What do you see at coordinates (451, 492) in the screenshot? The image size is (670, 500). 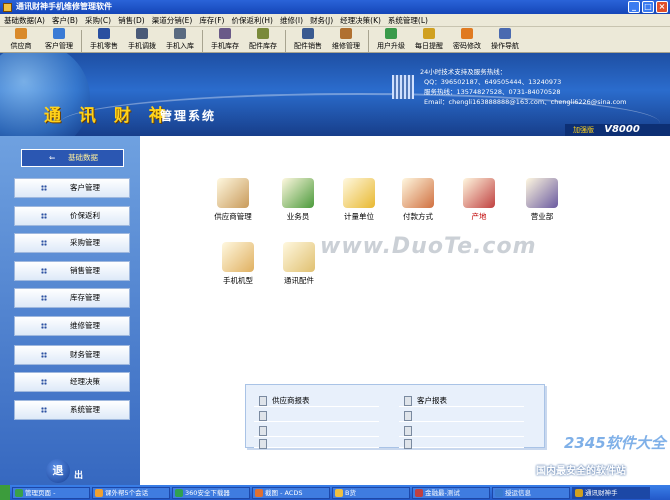 I see `taskbar-item: 金融最-测试` at bounding box center [451, 492].